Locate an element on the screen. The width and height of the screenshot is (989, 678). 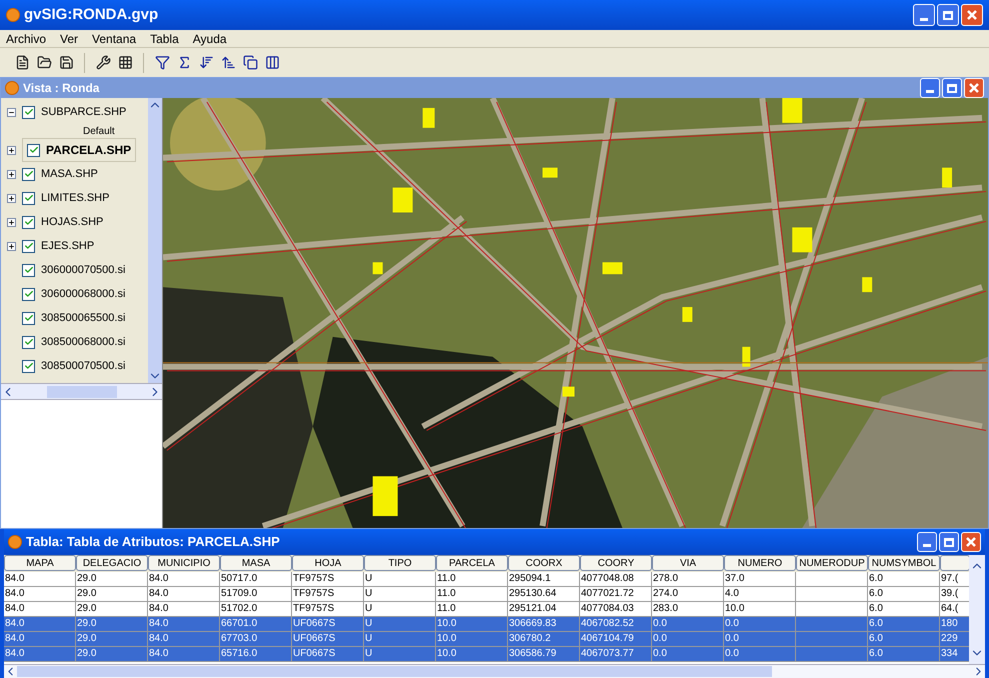
column-header: TIPO is located at coordinates (400, 563).